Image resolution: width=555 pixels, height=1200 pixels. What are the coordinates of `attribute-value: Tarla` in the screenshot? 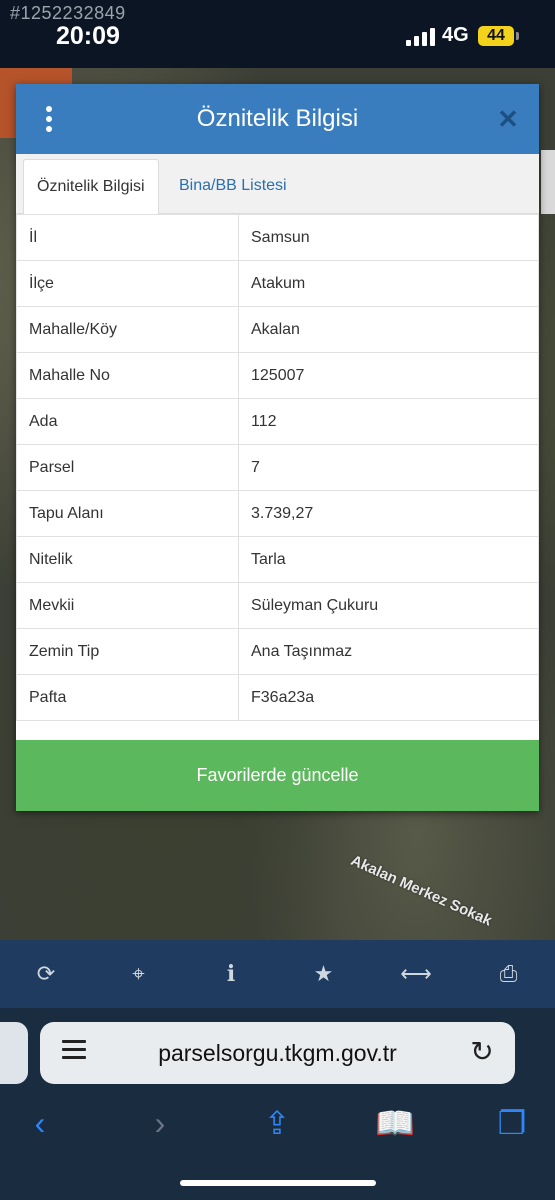 It's located at (388, 559).